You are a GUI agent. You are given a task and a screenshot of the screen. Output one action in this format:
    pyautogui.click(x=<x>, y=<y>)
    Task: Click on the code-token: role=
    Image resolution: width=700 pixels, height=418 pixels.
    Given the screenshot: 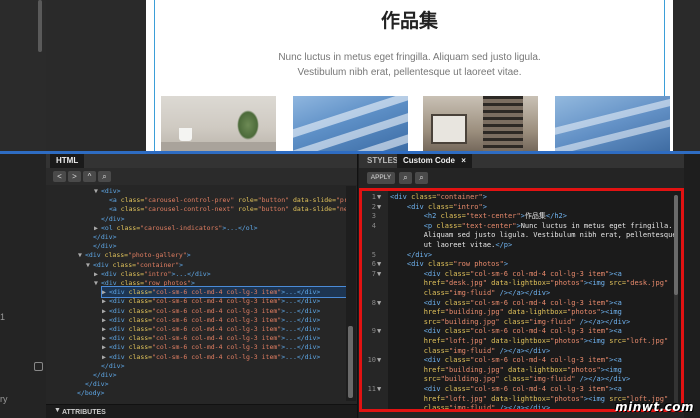 What is the action you would take?
    pyautogui.click(x=246, y=209)
    